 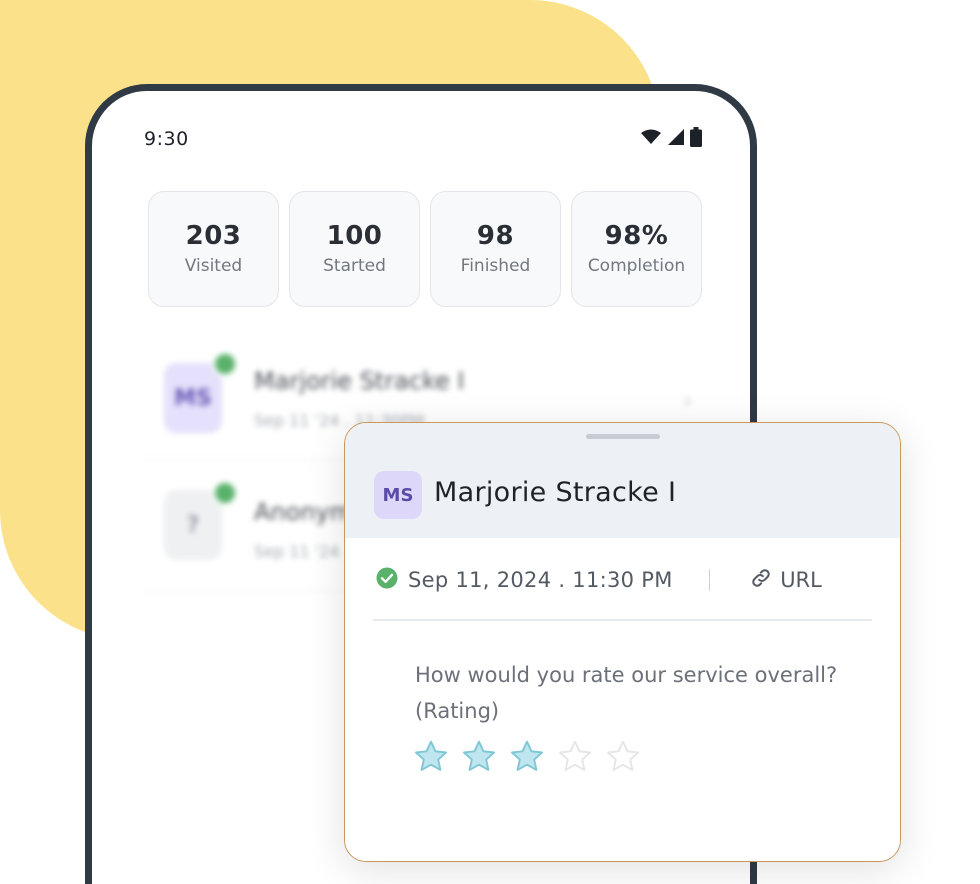 I want to click on status-icons, so click(x=671, y=139).